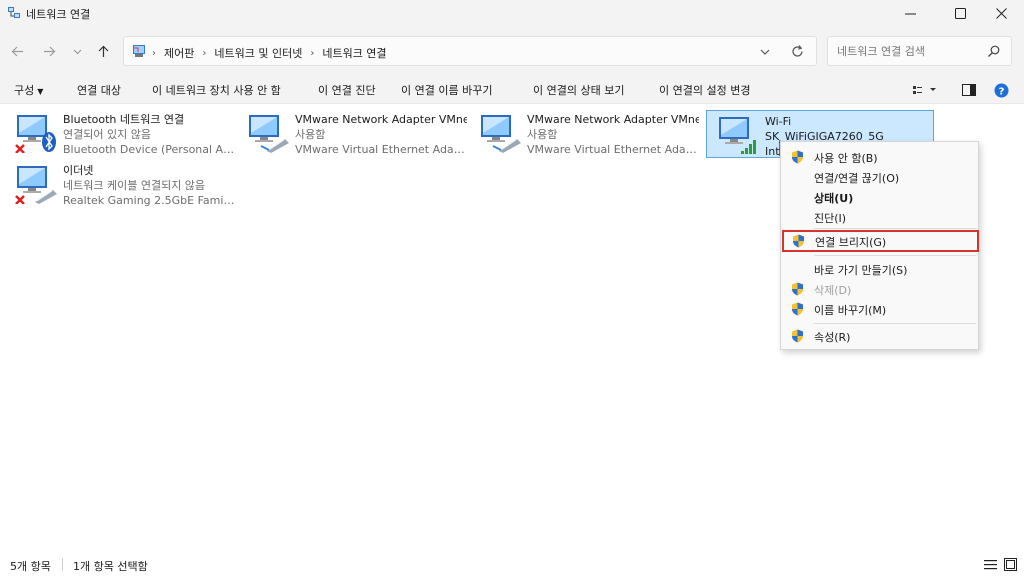 This screenshot has height=576, width=1024. What do you see at coordinates (990, 564) in the screenshot?
I see `details-view-icon` at bounding box center [990, 564].